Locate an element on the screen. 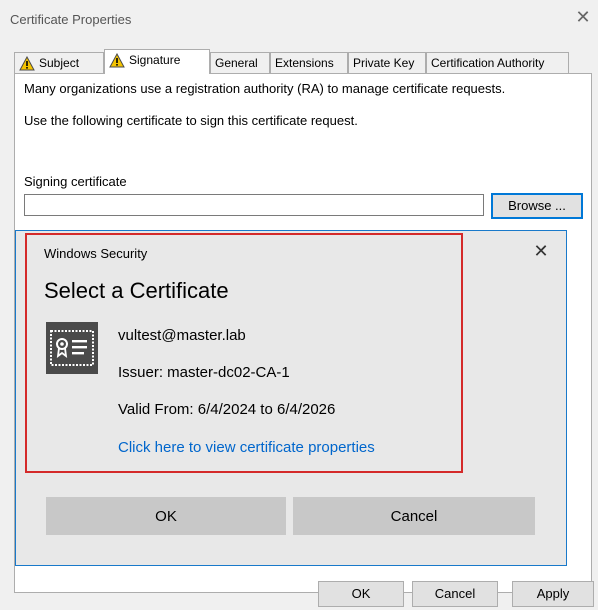 The width and height of the screenshot is (598, 610). tab-extensions: Extensions is located at coordinates (309, 62).